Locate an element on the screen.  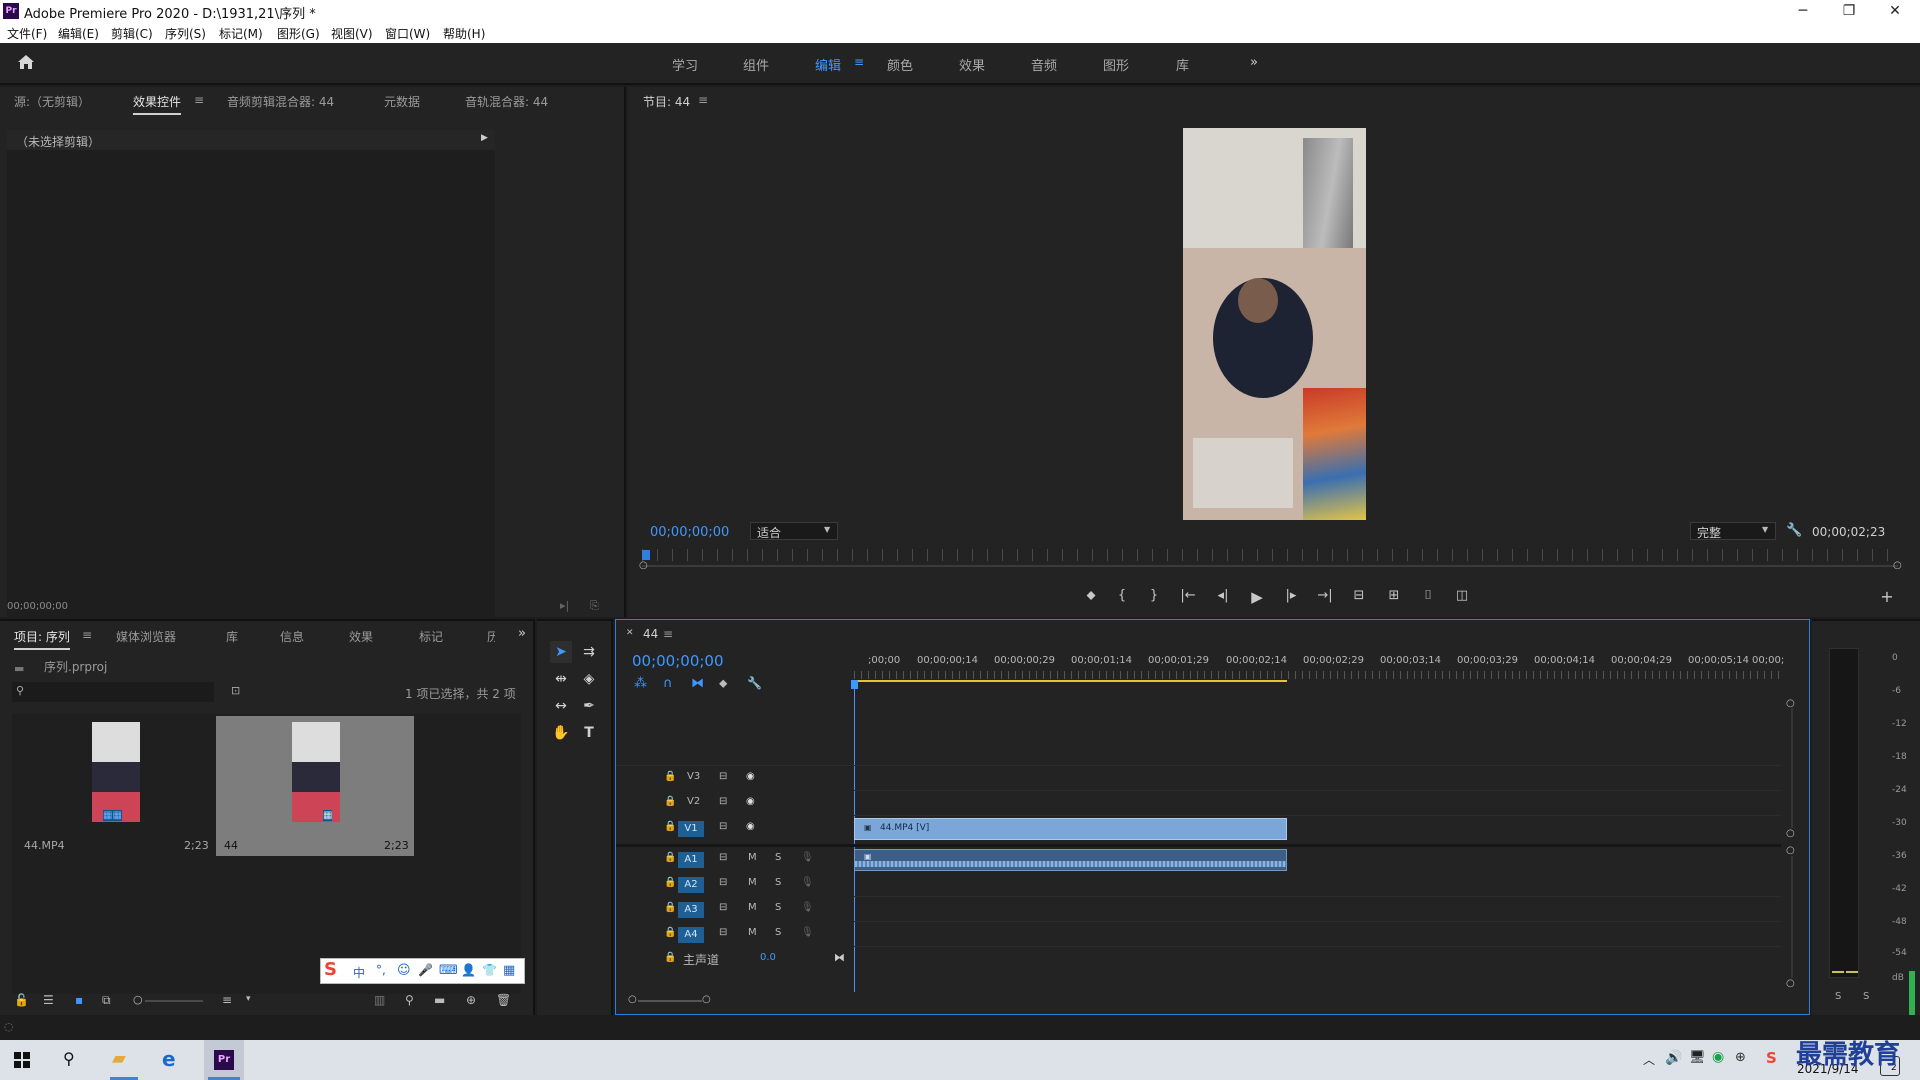
track-target-a2: A2 is located at coordinates (691, 885).